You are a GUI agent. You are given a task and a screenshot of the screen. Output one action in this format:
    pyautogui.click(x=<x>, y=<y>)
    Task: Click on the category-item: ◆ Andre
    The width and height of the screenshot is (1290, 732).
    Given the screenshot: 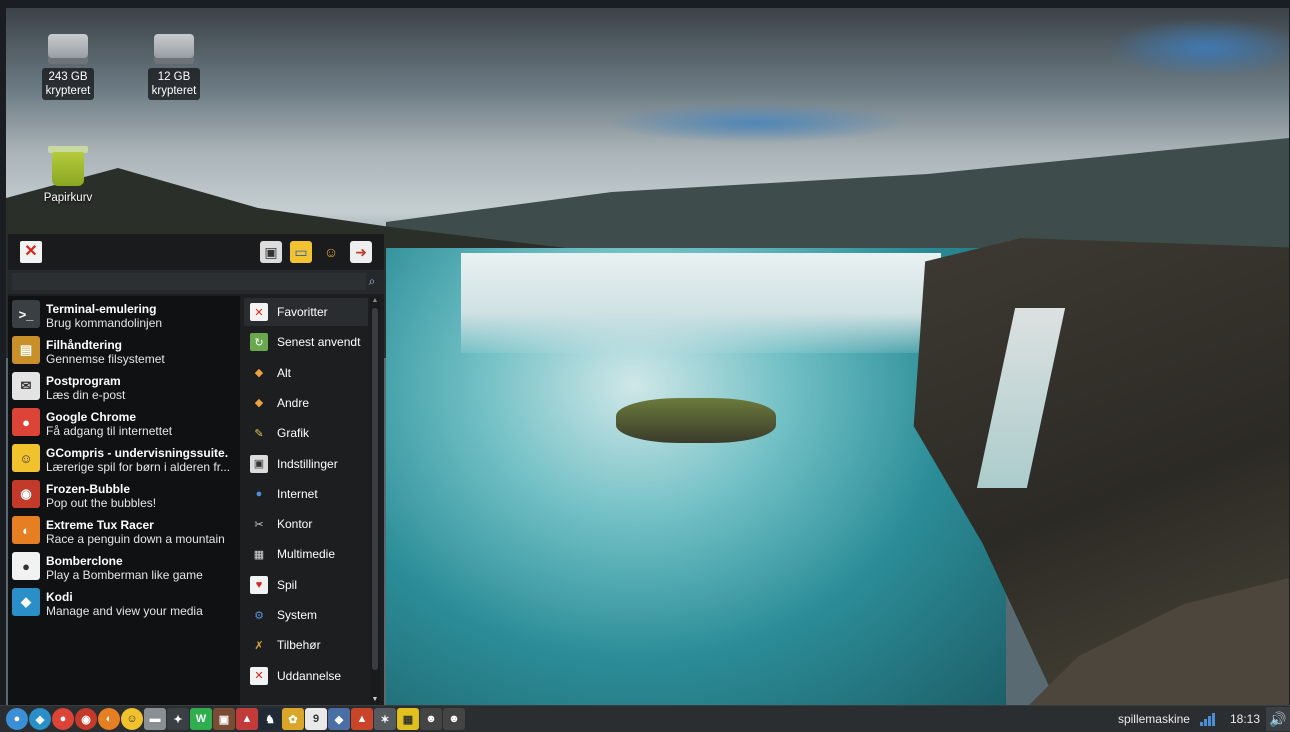 What is the action you would take?
    pyautogui.click(x=306, y=403)
    